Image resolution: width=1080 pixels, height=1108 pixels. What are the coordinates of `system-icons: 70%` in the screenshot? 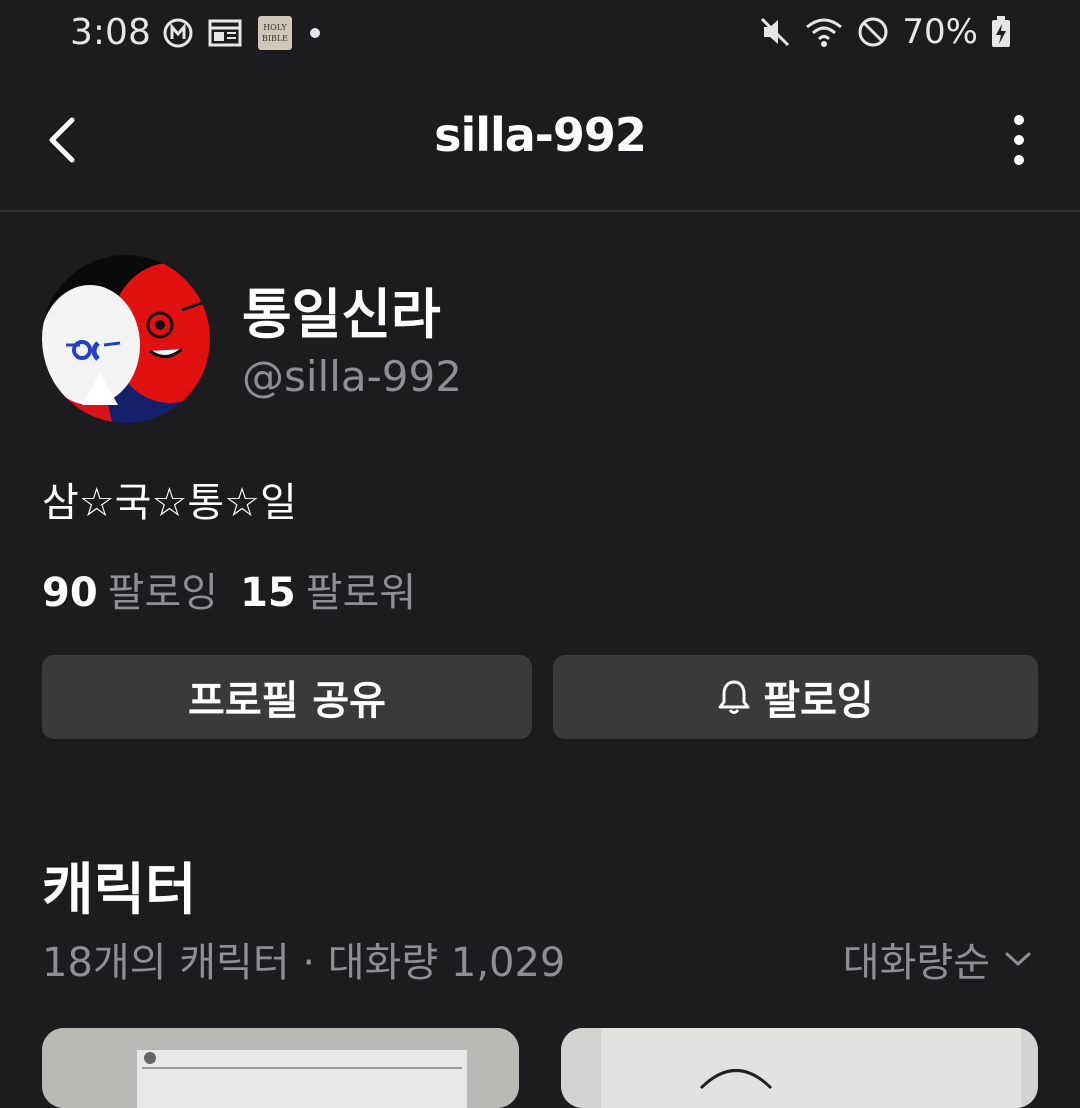 It's located at (885, 32).